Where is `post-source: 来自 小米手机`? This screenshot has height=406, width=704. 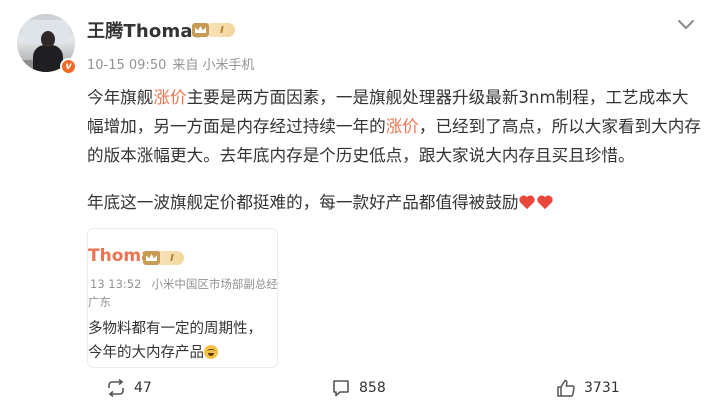 post-source: 来自 小米手机 is located at coordinates (213, 65).